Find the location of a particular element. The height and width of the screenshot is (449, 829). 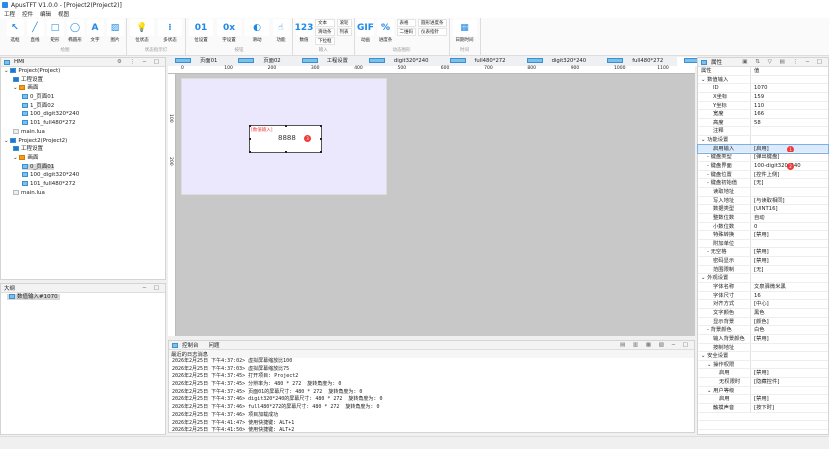

property-row: 高度 58 is located at coordinates (763, 123).